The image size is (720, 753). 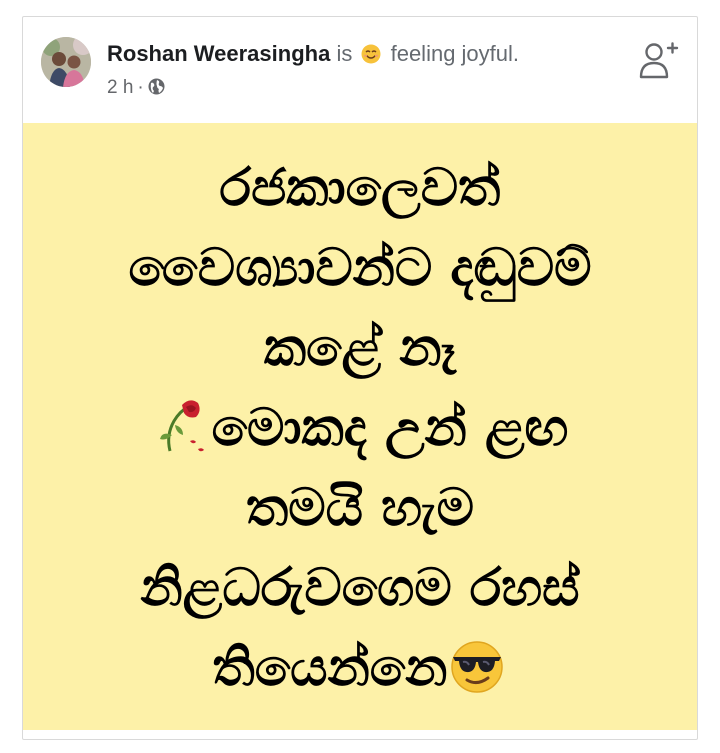 What do you see at coordinates (455, 53) in the screenshot?
I see `feeling-text: feeling joyful.` at bounding box center [455, 53].